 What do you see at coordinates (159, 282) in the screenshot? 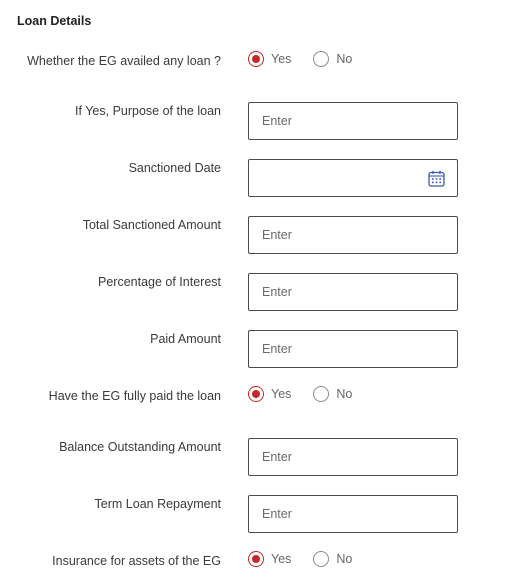
I see `interest-label: Percentage of Interest` at bounding box center [159, 282].